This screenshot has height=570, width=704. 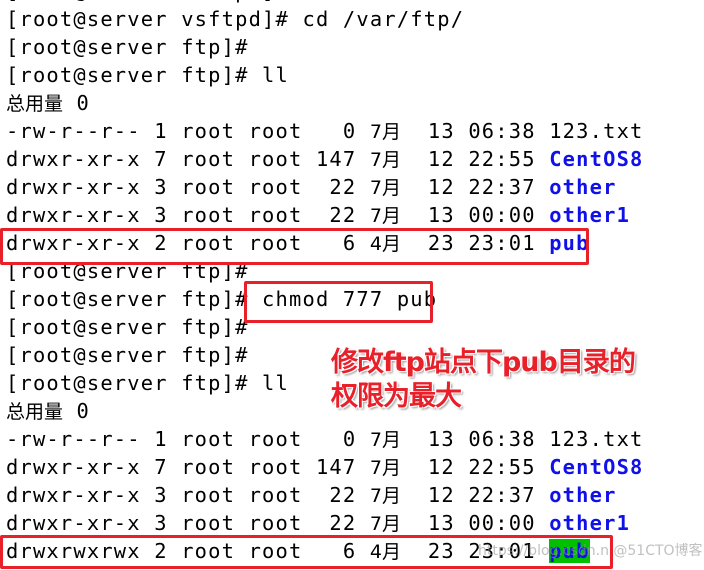 What do you see at coordinates (483, 380) in the screenshot?
I see `annotation-text: 修改ftp站点下pub目录的 权限为最大` at bounding box center [483, 380].